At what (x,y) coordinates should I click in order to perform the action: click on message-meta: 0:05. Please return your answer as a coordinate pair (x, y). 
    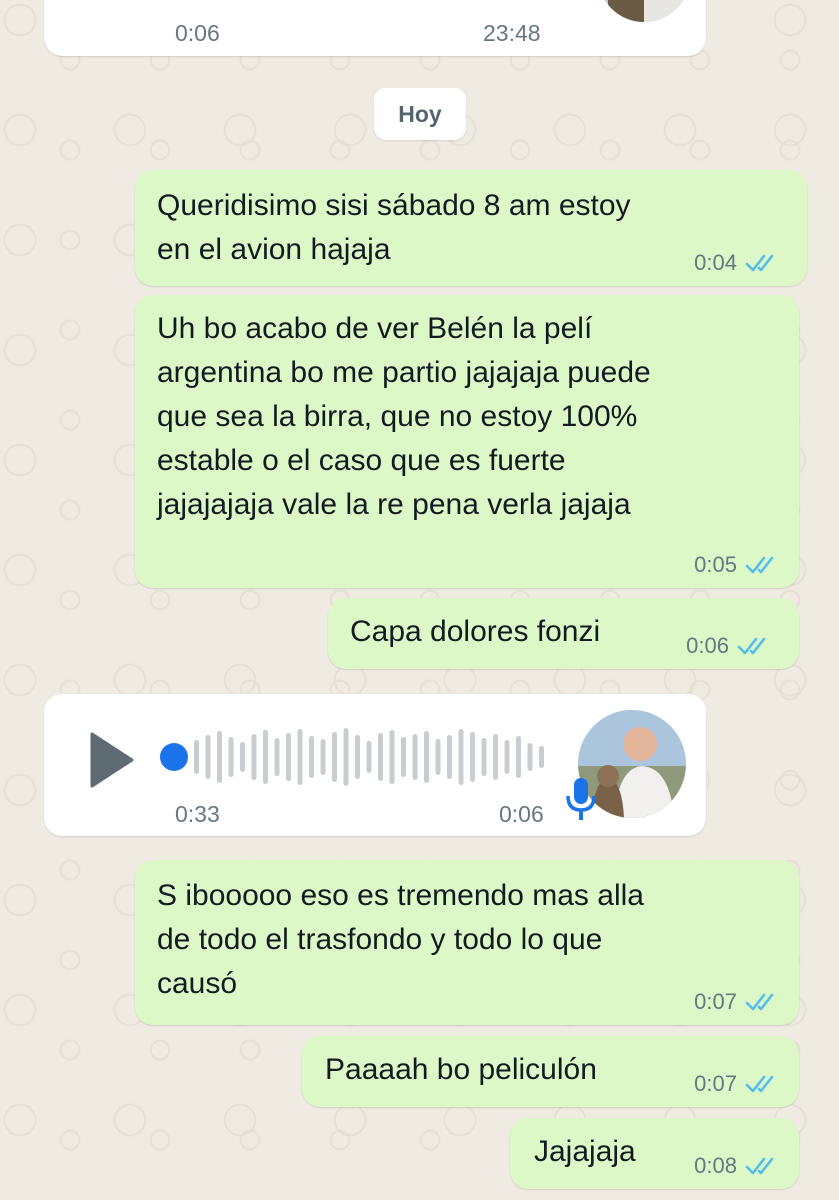
    Looking at the image, I should click on (736, 565).